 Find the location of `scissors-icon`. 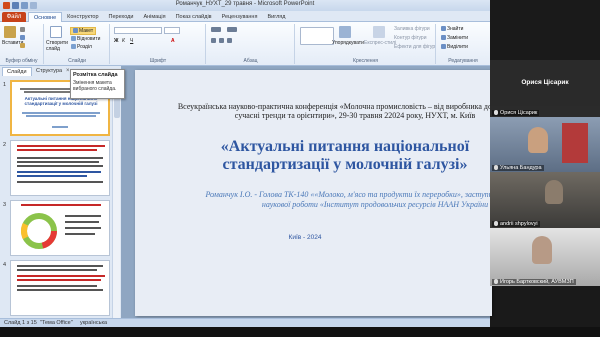

scissors-icon is located at coordinates (22, 30).